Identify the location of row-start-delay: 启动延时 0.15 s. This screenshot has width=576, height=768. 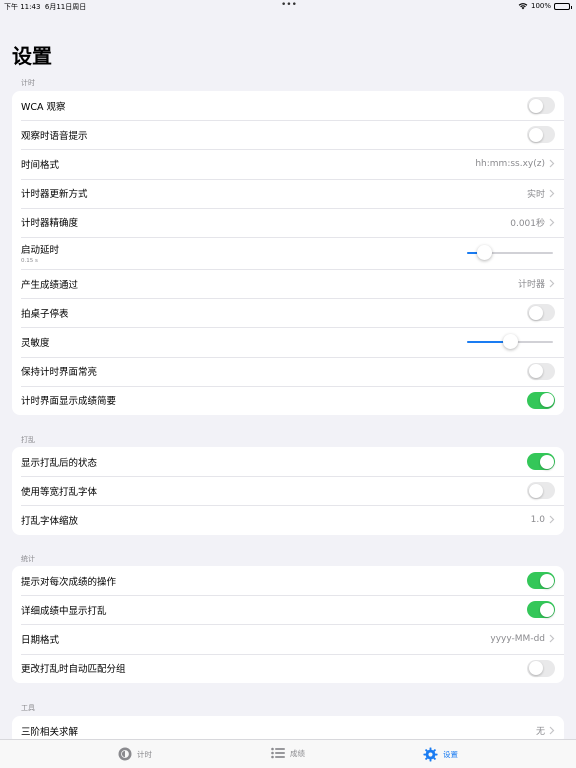
(288, 252).